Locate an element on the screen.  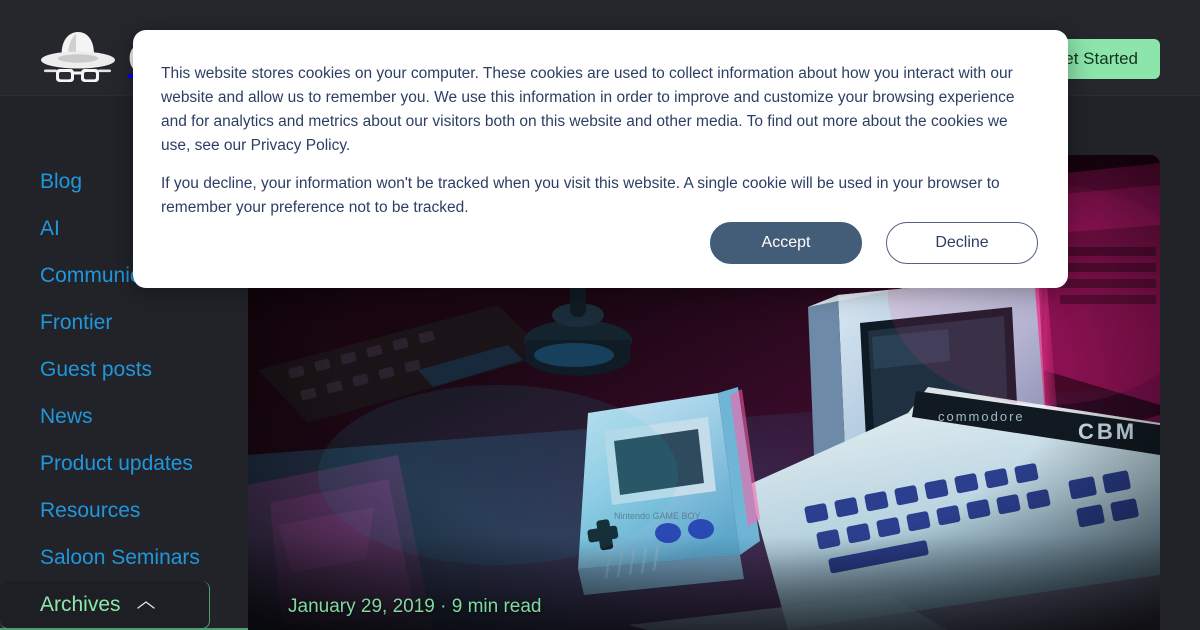
sidebar-item-frontier: Frontier is located at coordinates (124, 322).